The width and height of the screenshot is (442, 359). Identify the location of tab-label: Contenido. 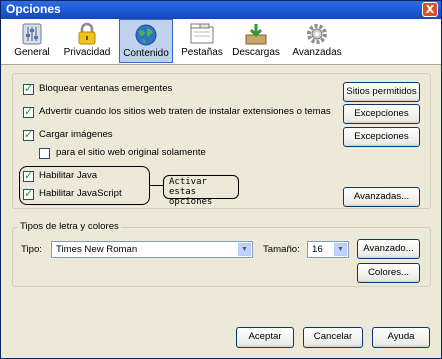
(146, 53).